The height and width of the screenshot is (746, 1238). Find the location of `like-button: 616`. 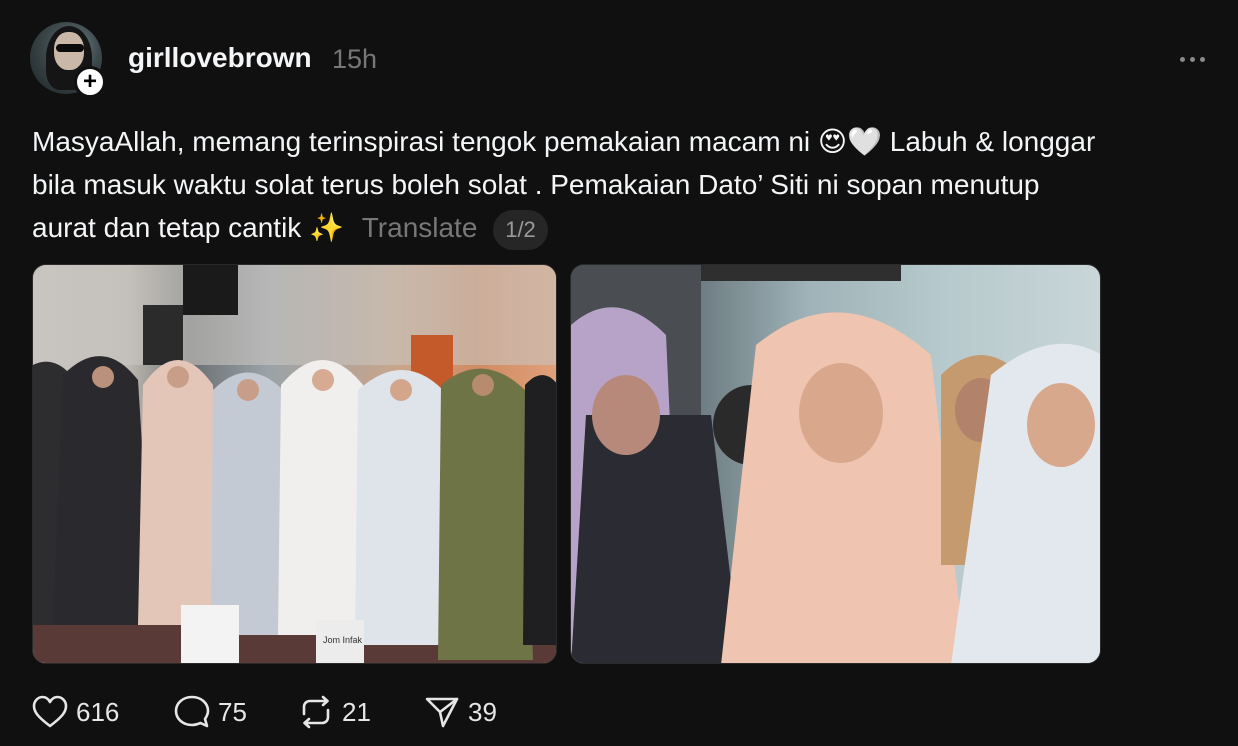

like-button: 616 is located at coordinates (75, 712).